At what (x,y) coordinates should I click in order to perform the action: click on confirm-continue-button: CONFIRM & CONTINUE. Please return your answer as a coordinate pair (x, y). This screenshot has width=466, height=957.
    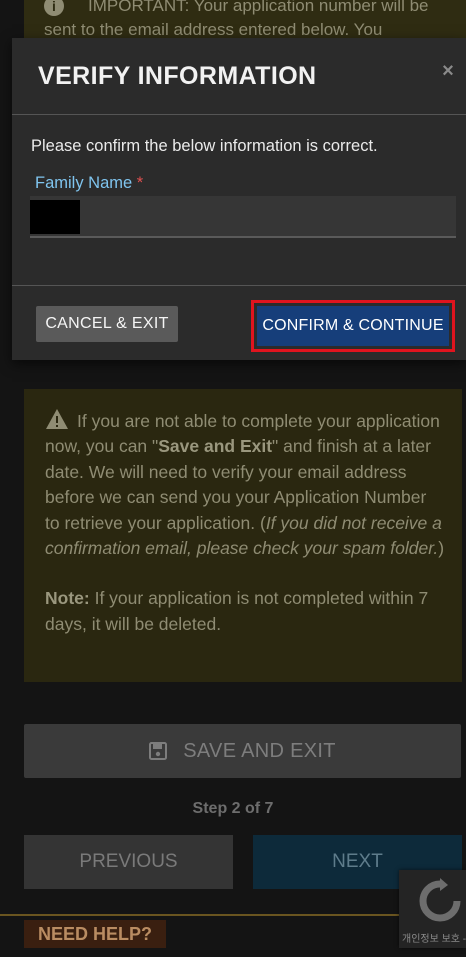
    Looking at the image, I should click on (353, 326).